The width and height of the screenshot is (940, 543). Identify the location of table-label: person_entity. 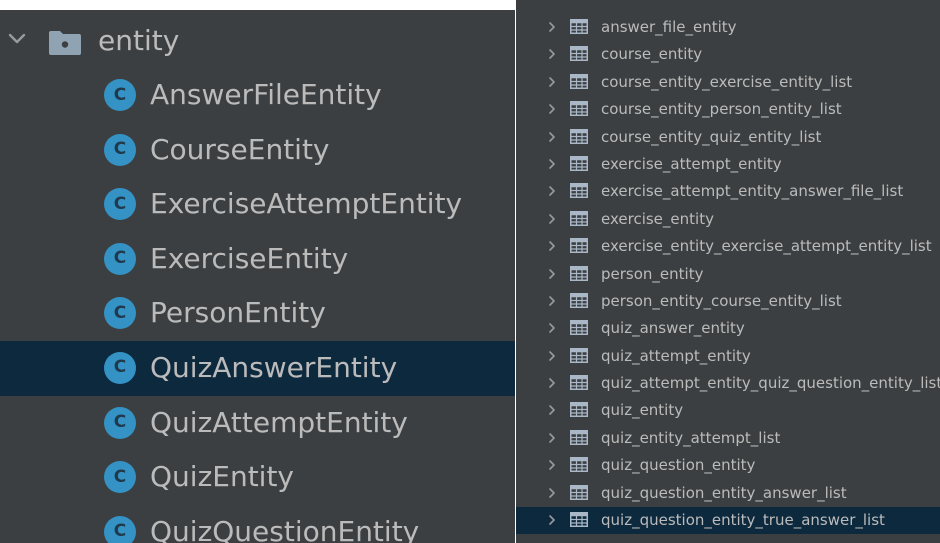
(652, 273).